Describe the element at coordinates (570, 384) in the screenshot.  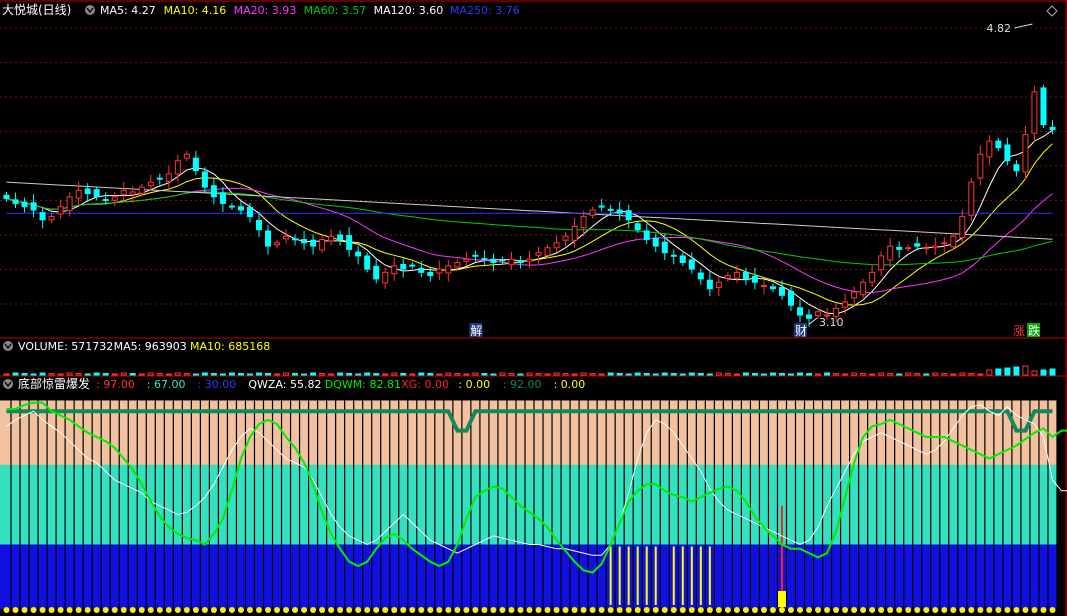
I see `indicator-value: : 0.00` at that location.